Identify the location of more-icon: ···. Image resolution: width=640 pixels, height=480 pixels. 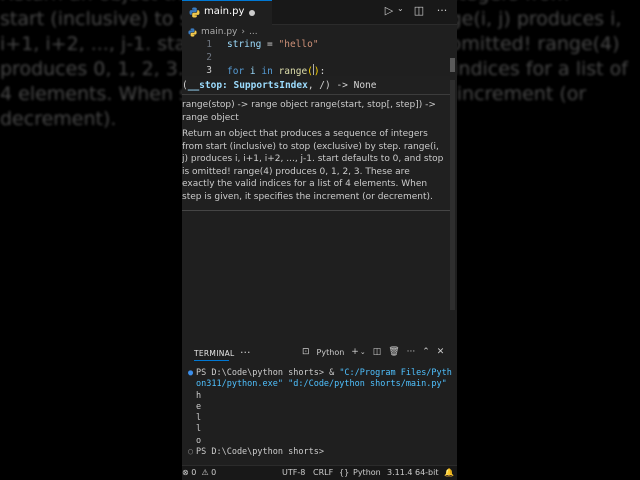
(411, 352).